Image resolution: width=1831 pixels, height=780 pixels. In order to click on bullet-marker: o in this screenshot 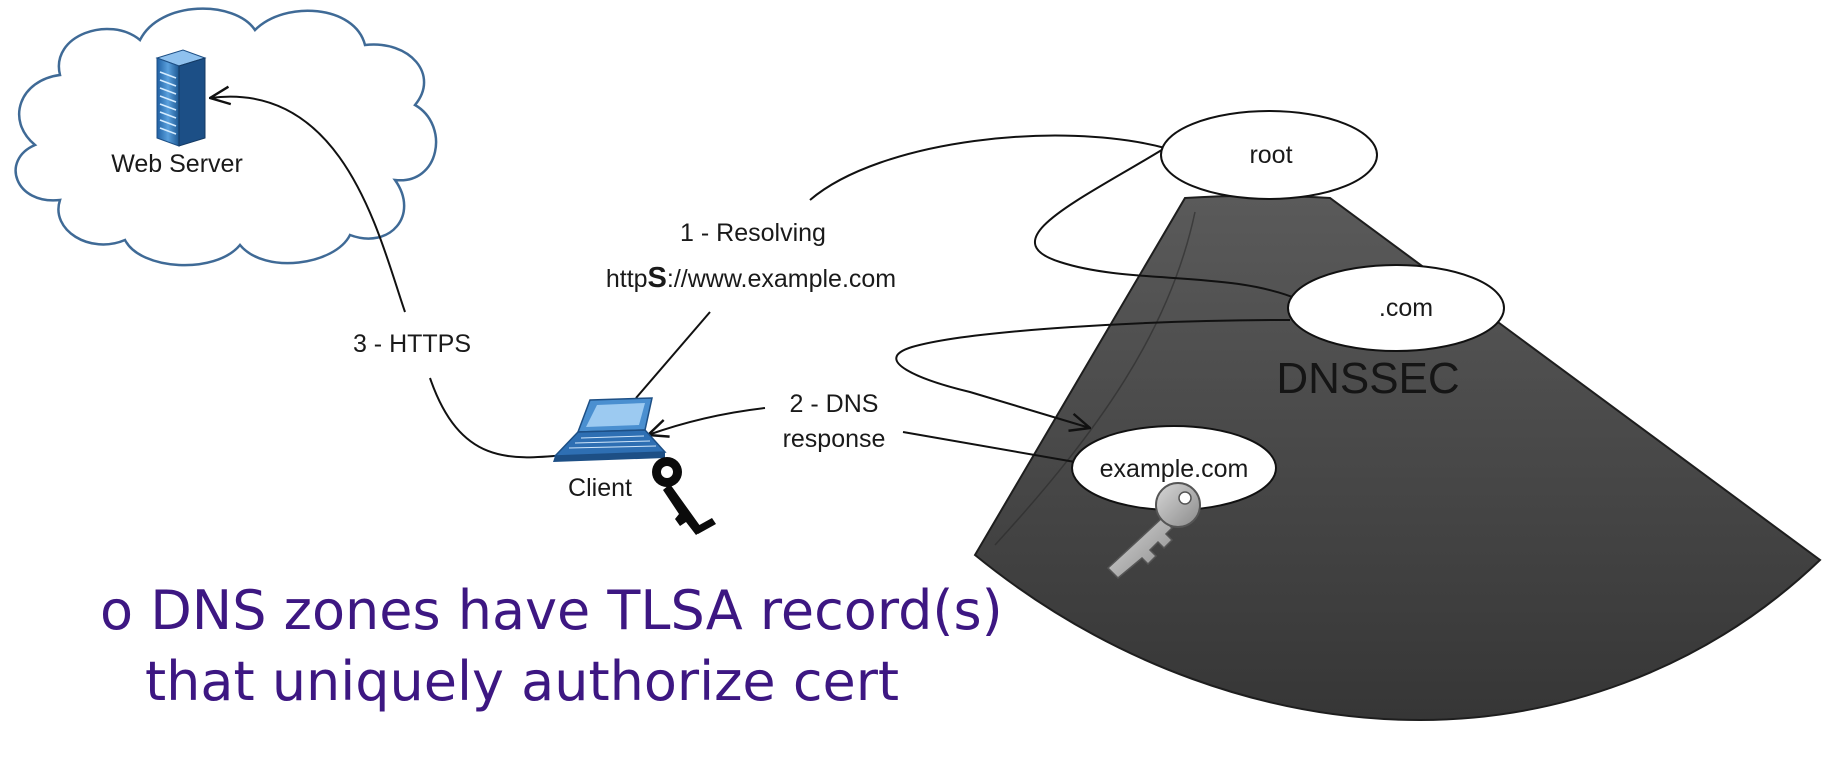, I will do `click(117, 610)`.